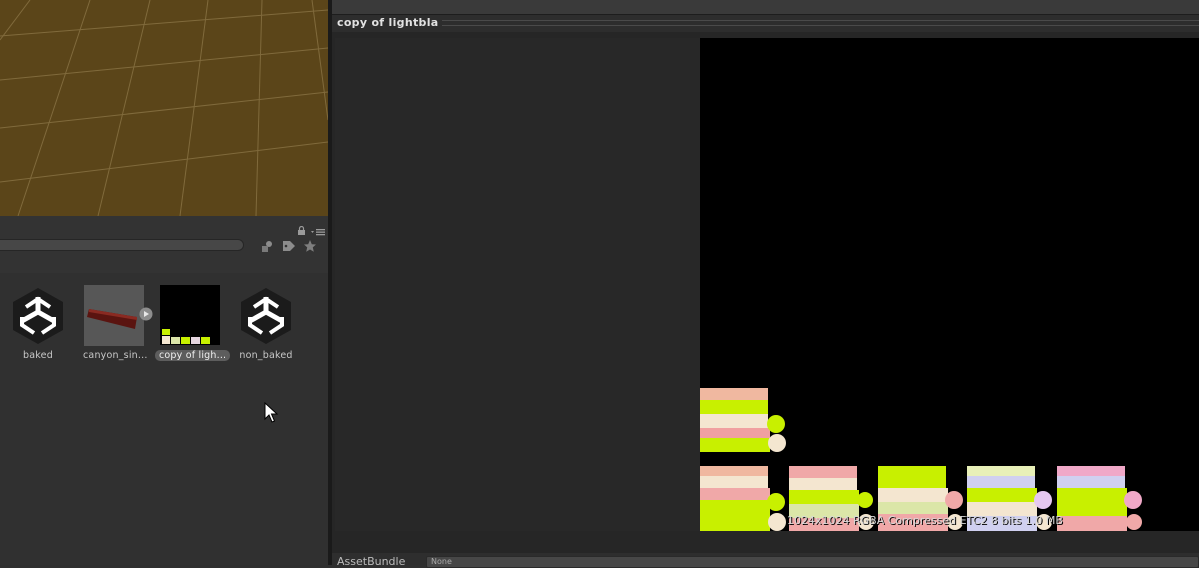  I want to click on assetbundle-bar: AssetBundle None, so click(765, 560).